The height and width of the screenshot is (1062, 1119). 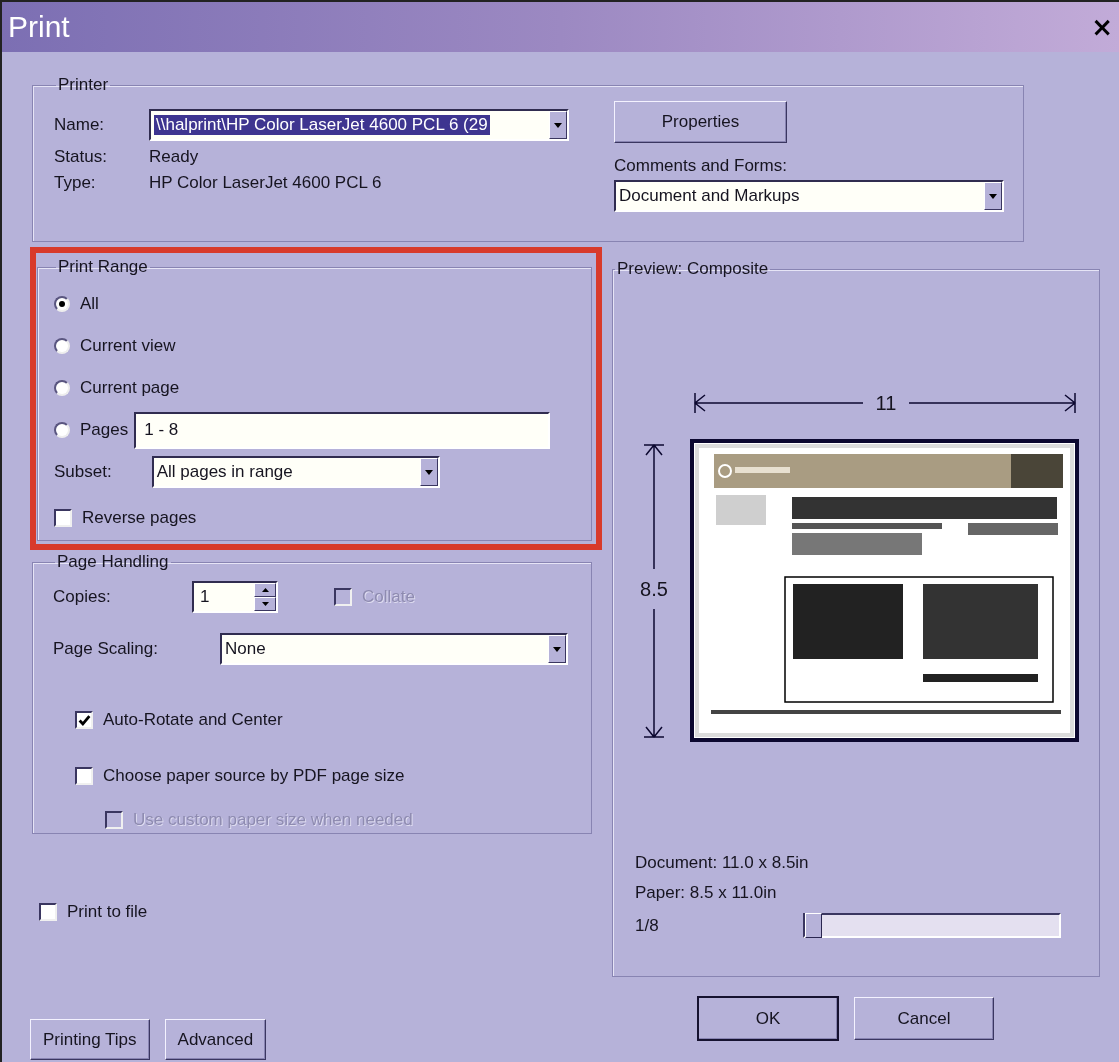 What do you see at coordinates (886, 403) in the screenshot?
I see `dimension-label: 11` at bounding box center [886, 403].